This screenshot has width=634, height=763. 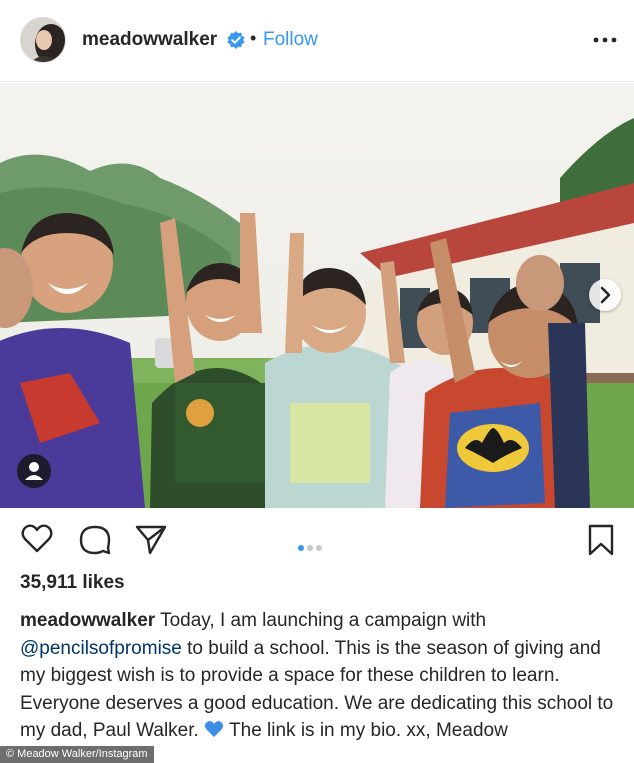 What do you see at coordinates (214, 729) in the screenshot?
I see `blue-heart-emoji` at bounding box center [214, 729].